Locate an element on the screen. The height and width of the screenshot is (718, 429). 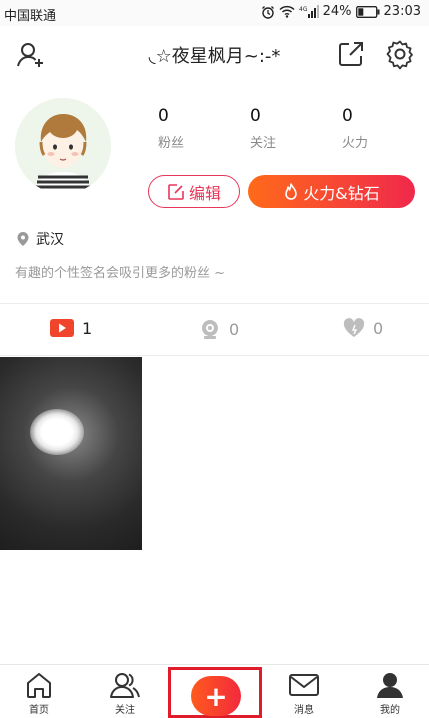
content-tabs: 1 0 0 is located at coordinates (214, 329).